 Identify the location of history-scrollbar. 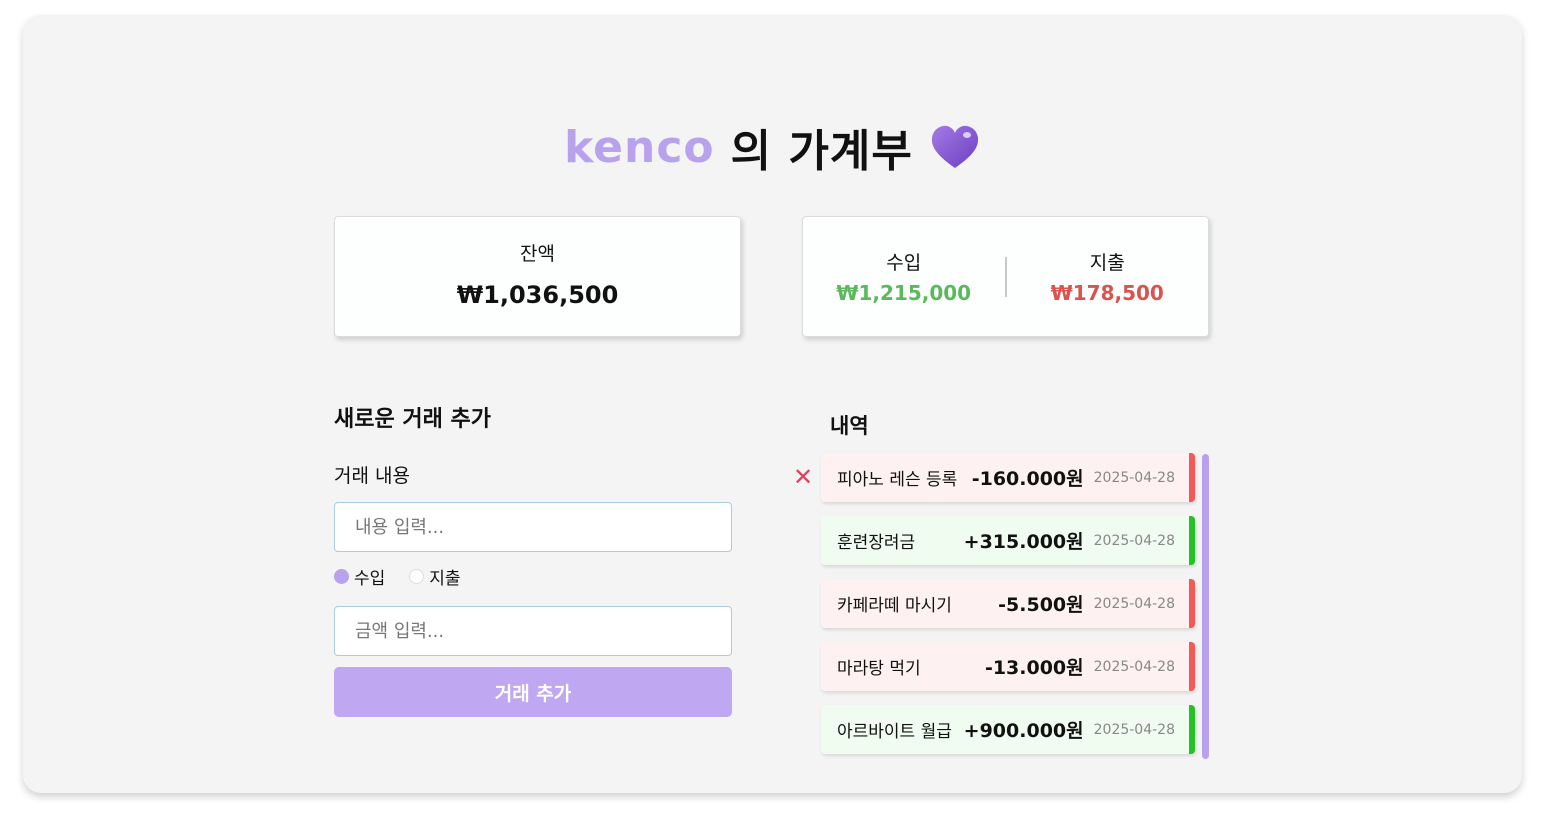
(1205, 606).